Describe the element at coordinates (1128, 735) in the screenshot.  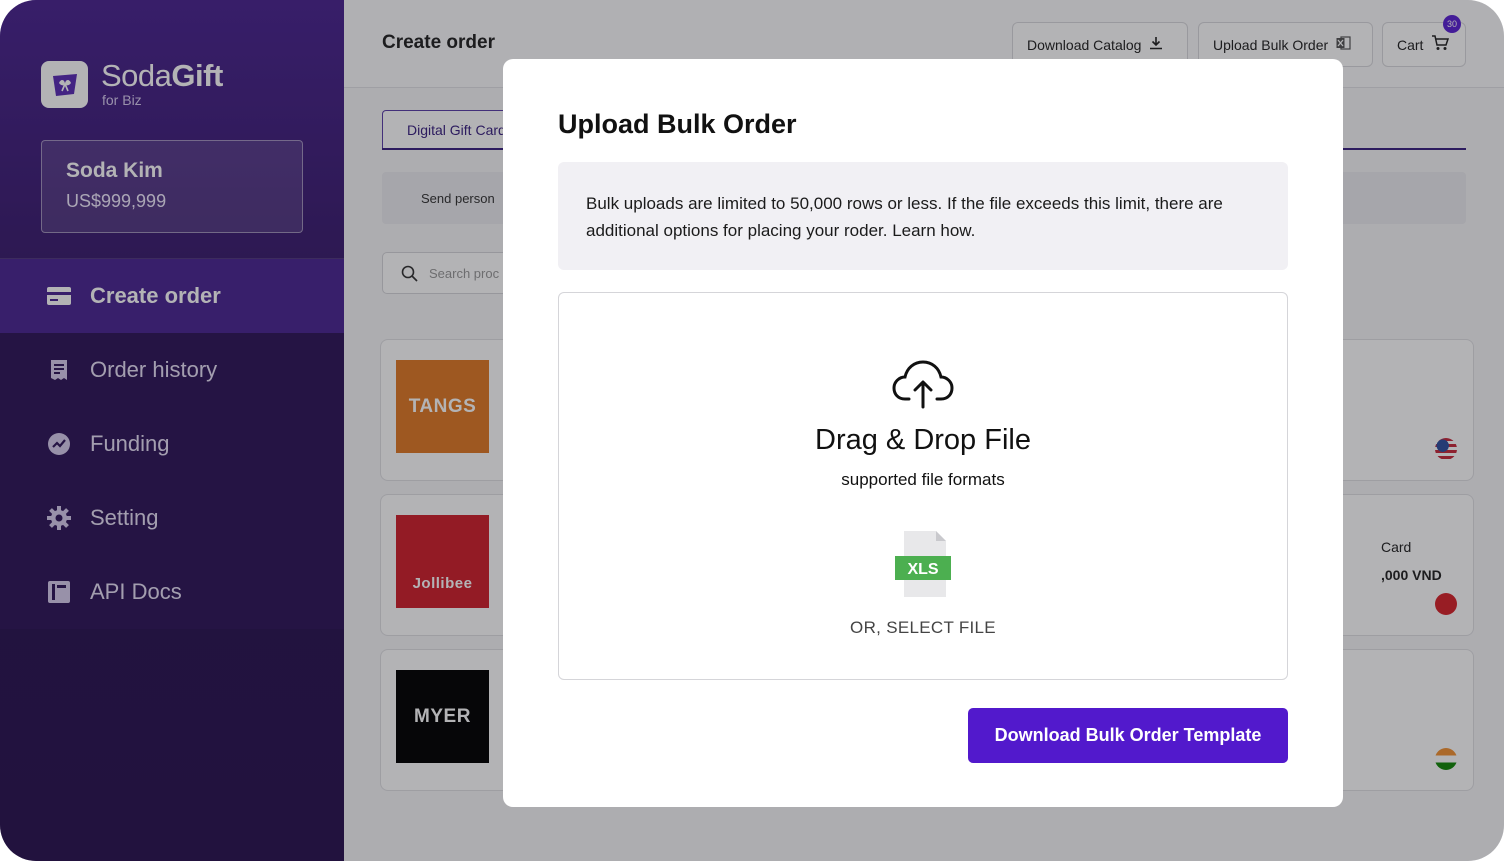
I see `download-template-button: Download Bulk Order Template` at that location.